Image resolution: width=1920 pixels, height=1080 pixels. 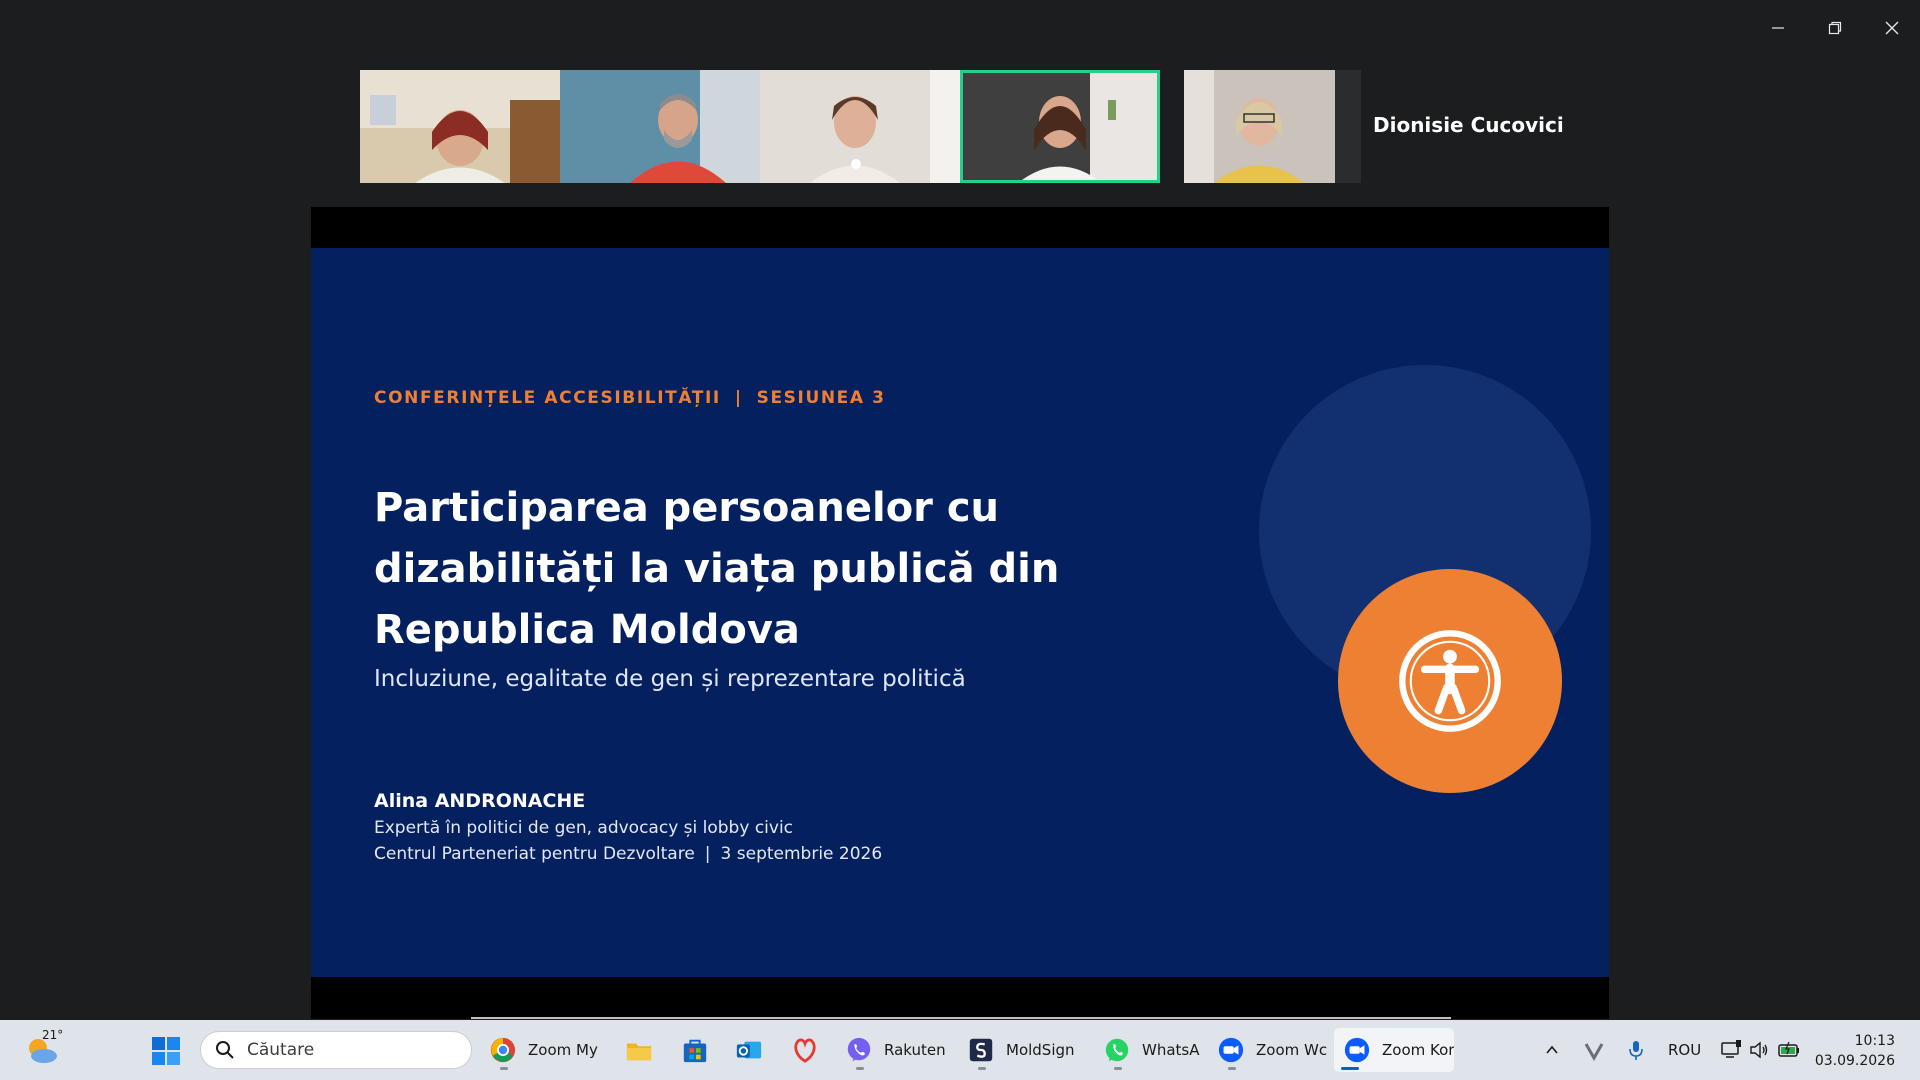 I want to click on system-tray: ROU, so click(x=1670, y=1050).